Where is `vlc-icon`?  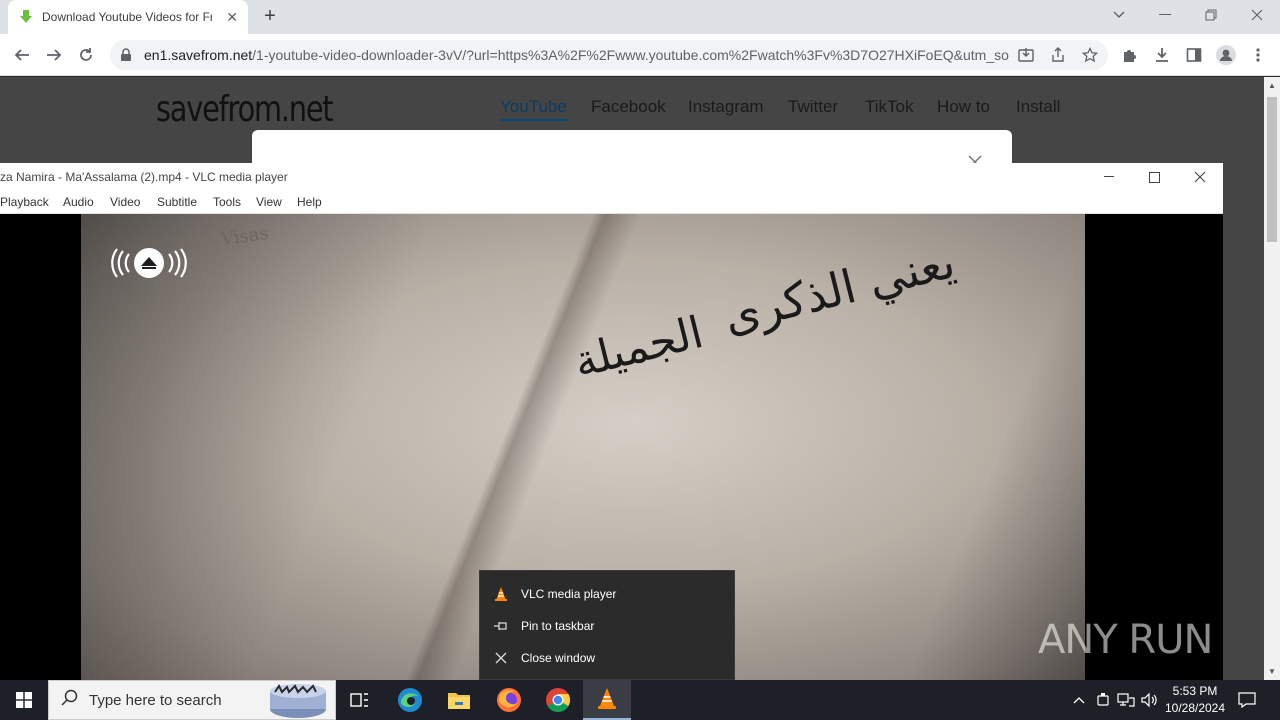 vlc-icon is located at coordinates (607, 698).